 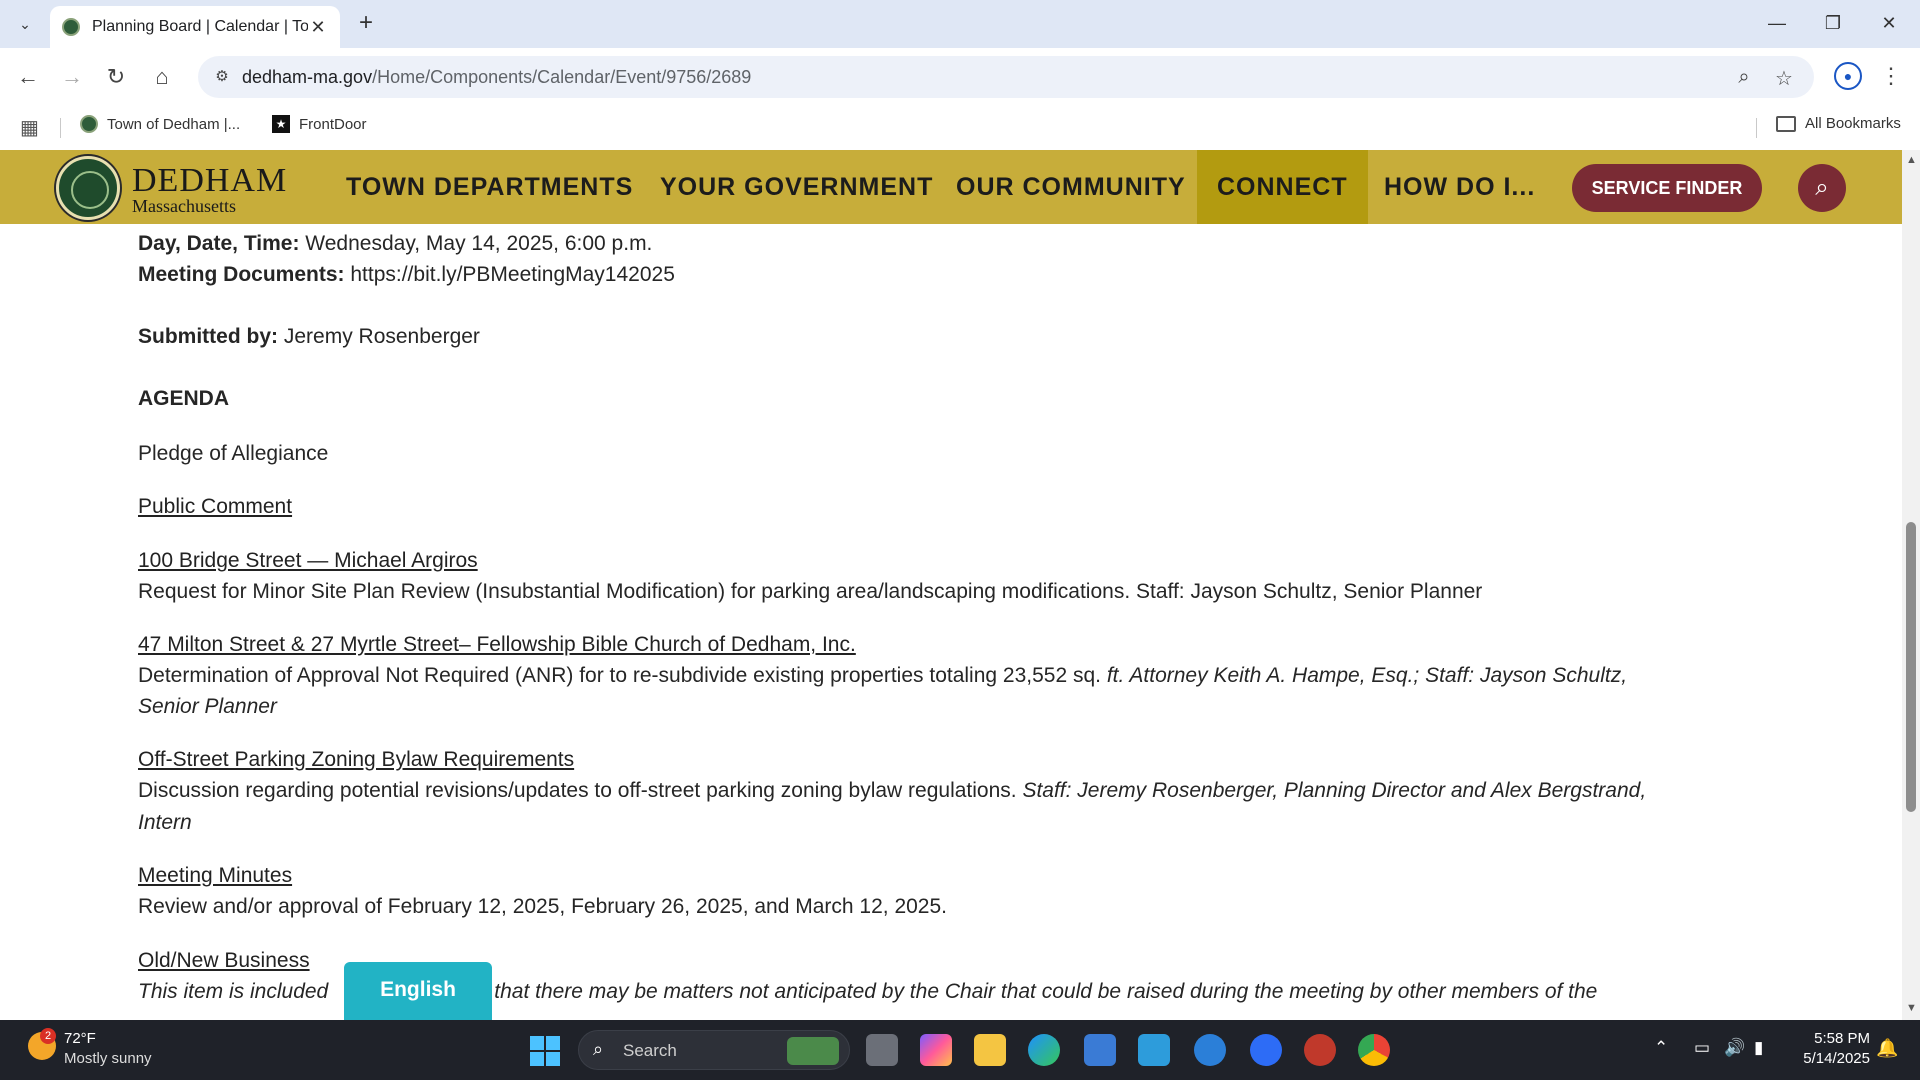 I want to click on service-finder-button: SERVICE FINDER, so click(x=1667, y=188).